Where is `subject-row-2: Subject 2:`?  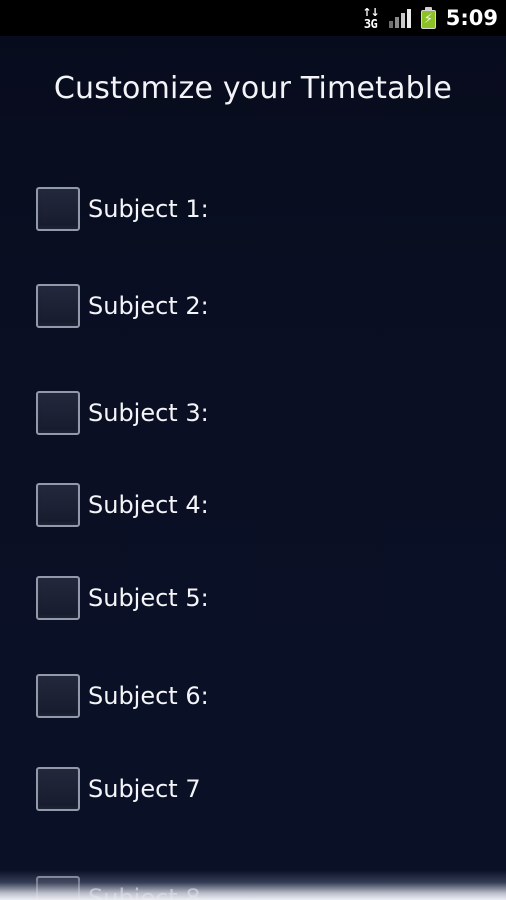 subject-row-2: Subject 2: is located at coordinates (122, 306).